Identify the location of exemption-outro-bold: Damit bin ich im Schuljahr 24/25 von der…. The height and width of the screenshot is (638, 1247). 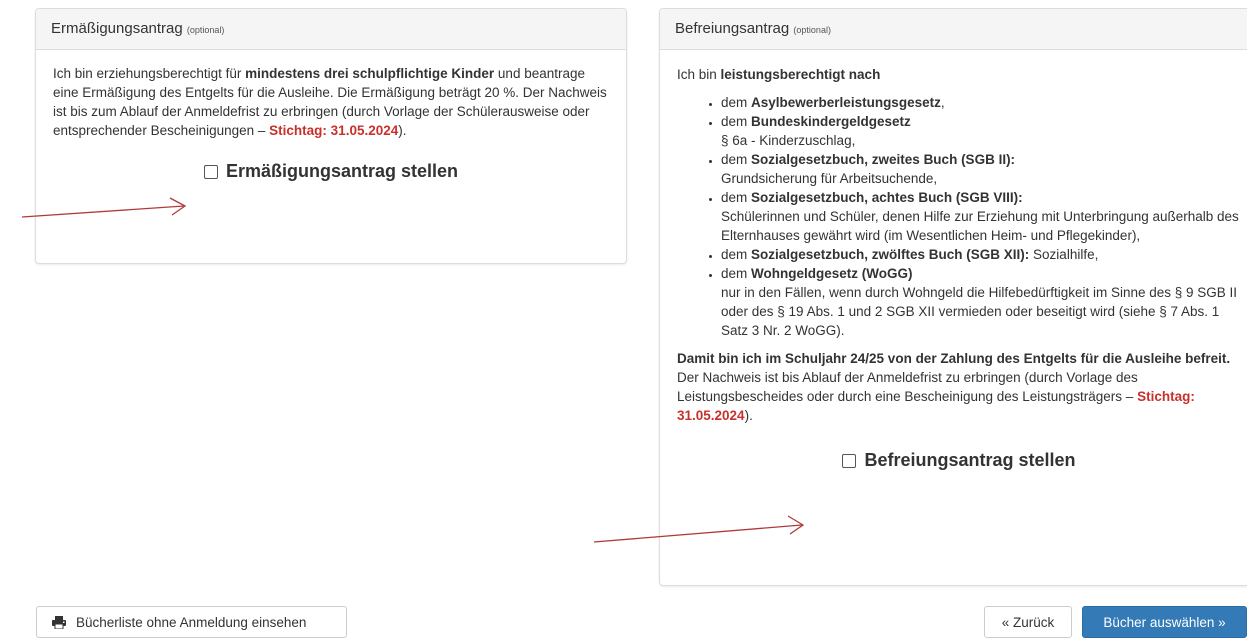
(954, 358).